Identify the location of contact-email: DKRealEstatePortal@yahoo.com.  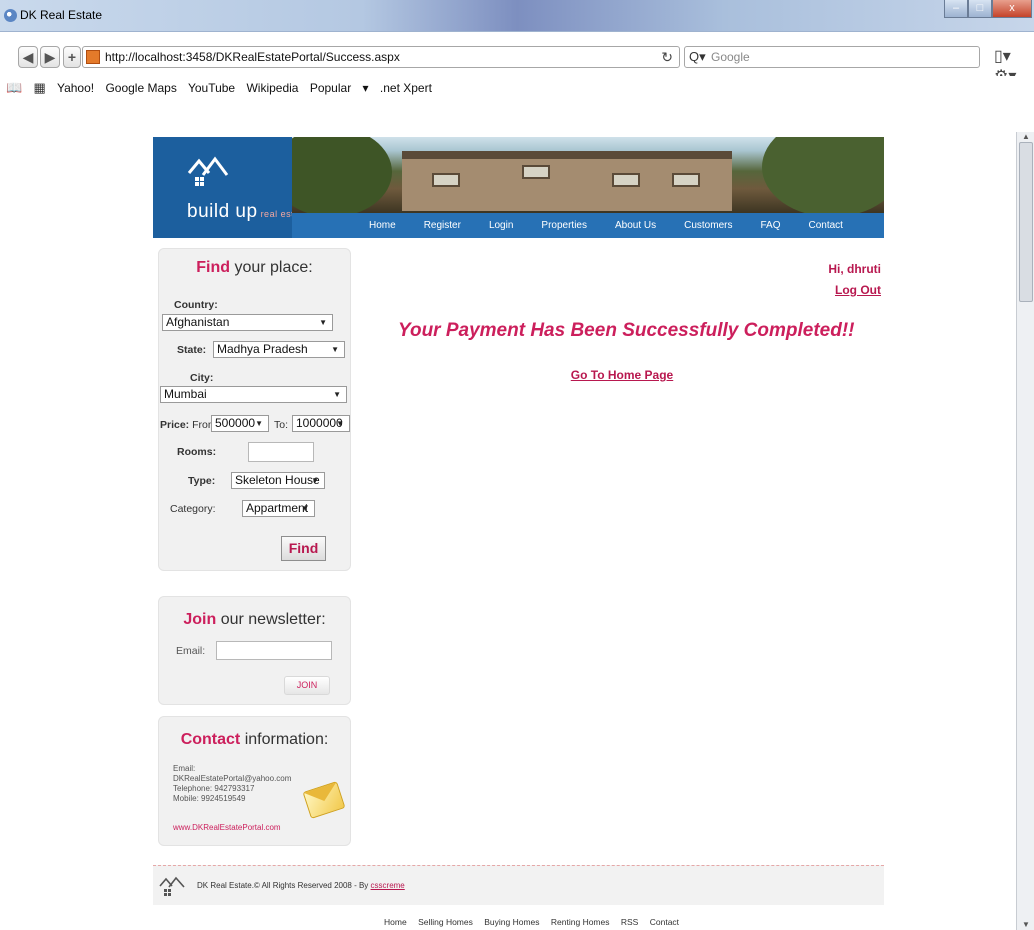
(232, 778).